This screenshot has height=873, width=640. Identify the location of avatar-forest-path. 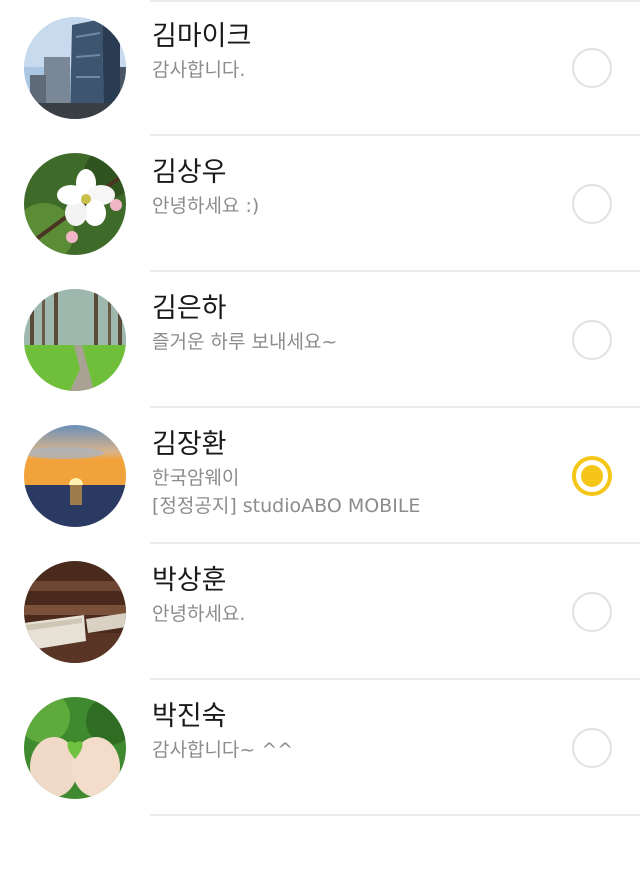
(75, 340).